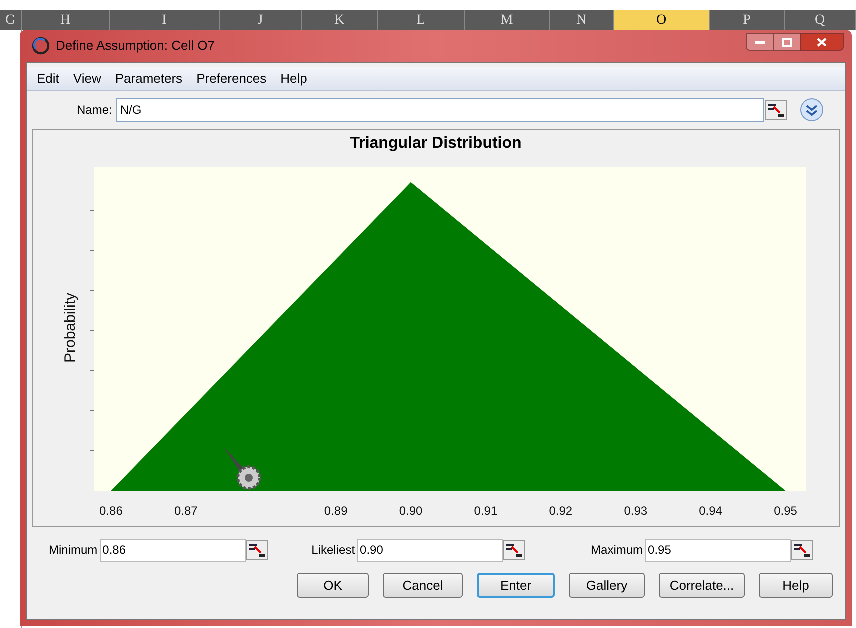 The width and height of the screenshot is (856, 628). I want to click on minimize-icon, so click(760, 42).